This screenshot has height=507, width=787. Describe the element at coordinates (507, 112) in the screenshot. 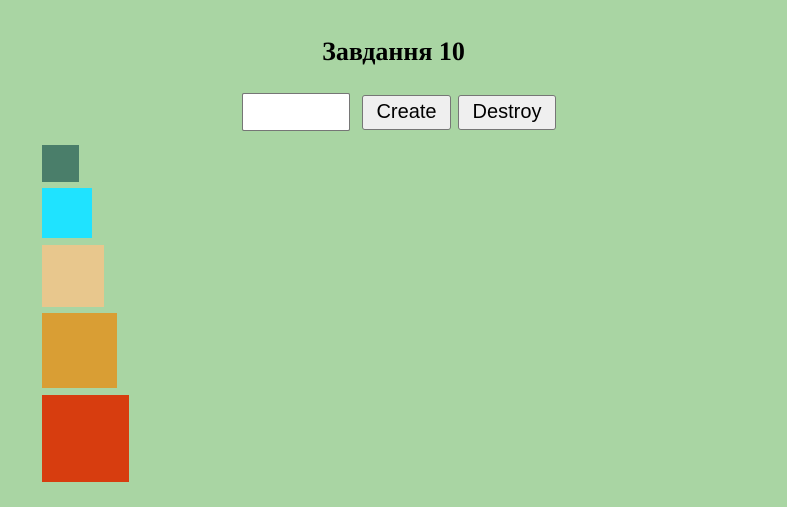

I see `destroy-button: Destroy` at that location.